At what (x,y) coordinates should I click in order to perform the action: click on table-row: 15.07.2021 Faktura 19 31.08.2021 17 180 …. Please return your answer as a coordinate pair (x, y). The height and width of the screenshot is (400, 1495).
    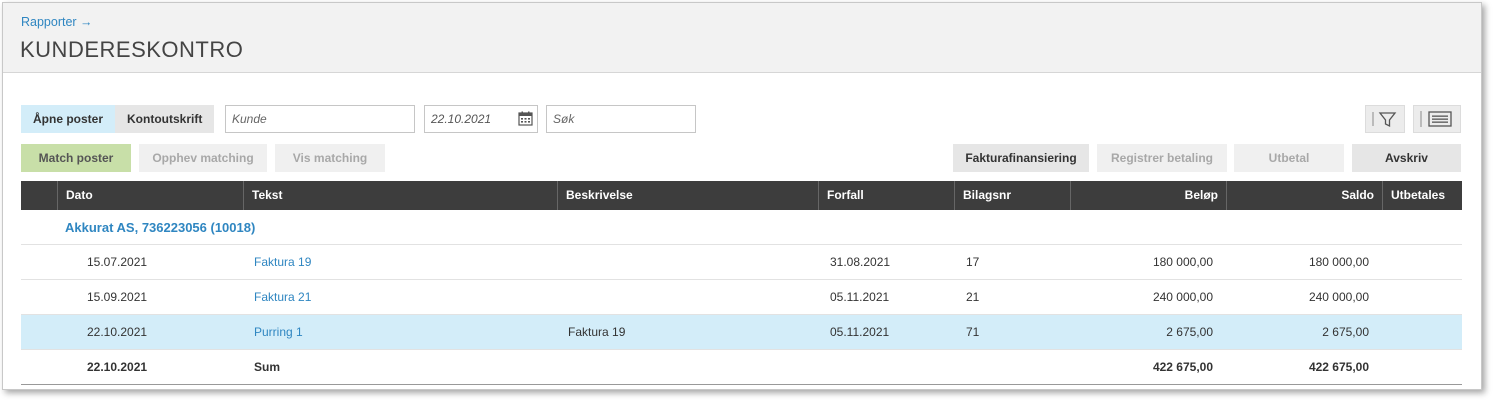
    Looking at the image, I should click on (741, 262).